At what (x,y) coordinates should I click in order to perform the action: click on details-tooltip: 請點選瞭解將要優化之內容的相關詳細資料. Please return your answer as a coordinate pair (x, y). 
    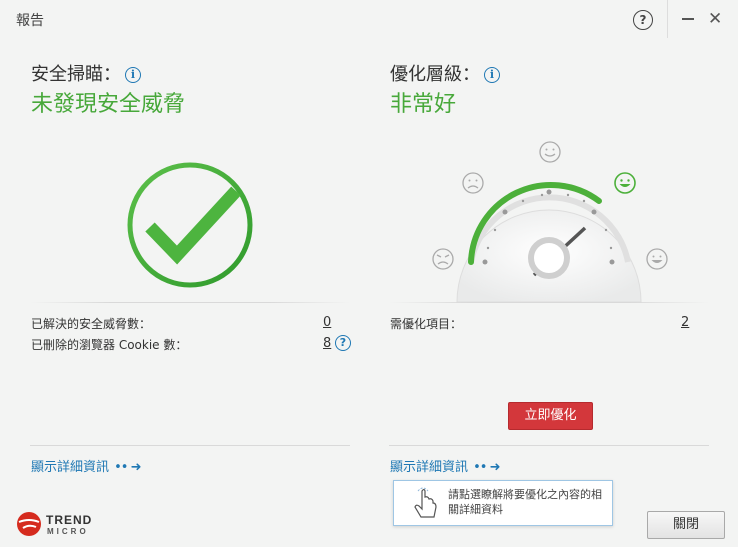
    Looking at the image, I should click on (503, 503).